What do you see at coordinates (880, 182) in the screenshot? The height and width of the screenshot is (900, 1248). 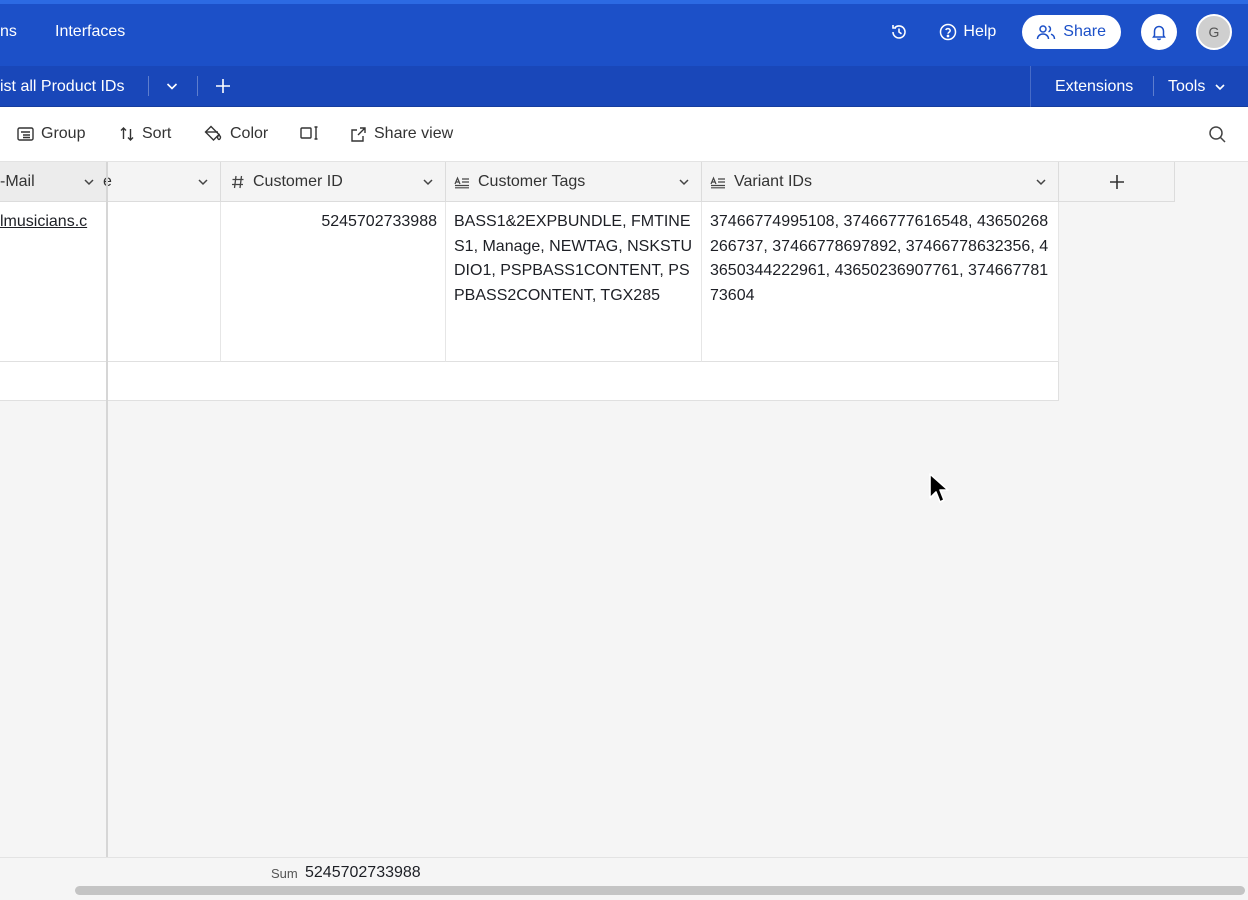 I see `column-header-variant-ids: Variant IDs` at bounding box center [880, 182].